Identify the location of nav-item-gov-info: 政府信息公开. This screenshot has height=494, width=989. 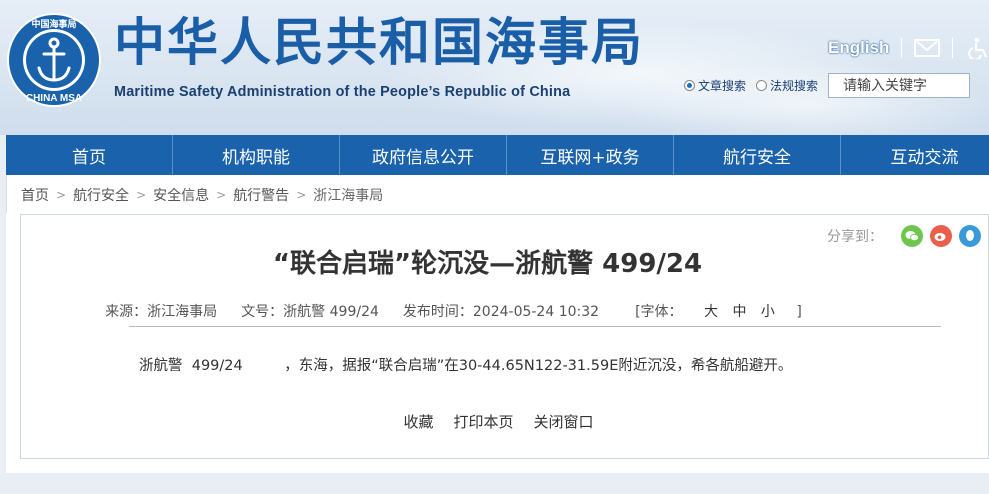
(423, 155).